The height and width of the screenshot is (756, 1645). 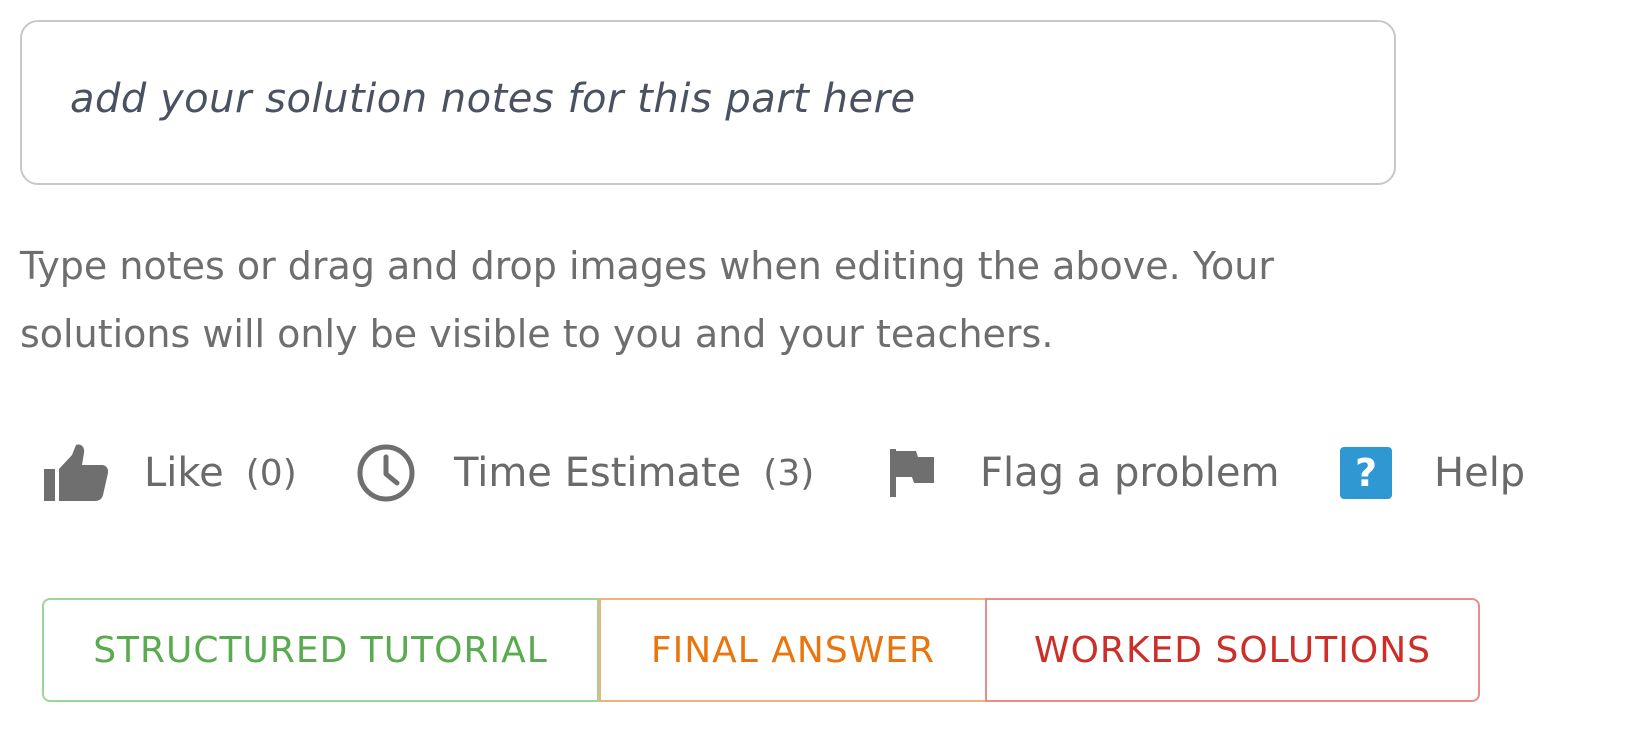 What do you see at coordinates (184, 473) in the screenshot?
I see `like-label: Like` at bounding box center [184, 473].